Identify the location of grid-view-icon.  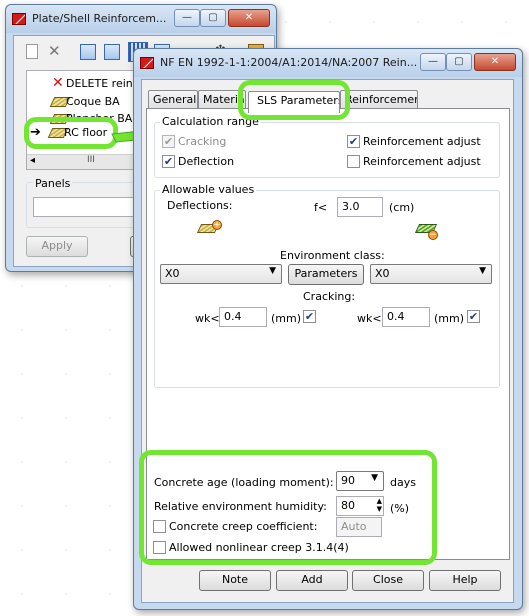
(112, 52).